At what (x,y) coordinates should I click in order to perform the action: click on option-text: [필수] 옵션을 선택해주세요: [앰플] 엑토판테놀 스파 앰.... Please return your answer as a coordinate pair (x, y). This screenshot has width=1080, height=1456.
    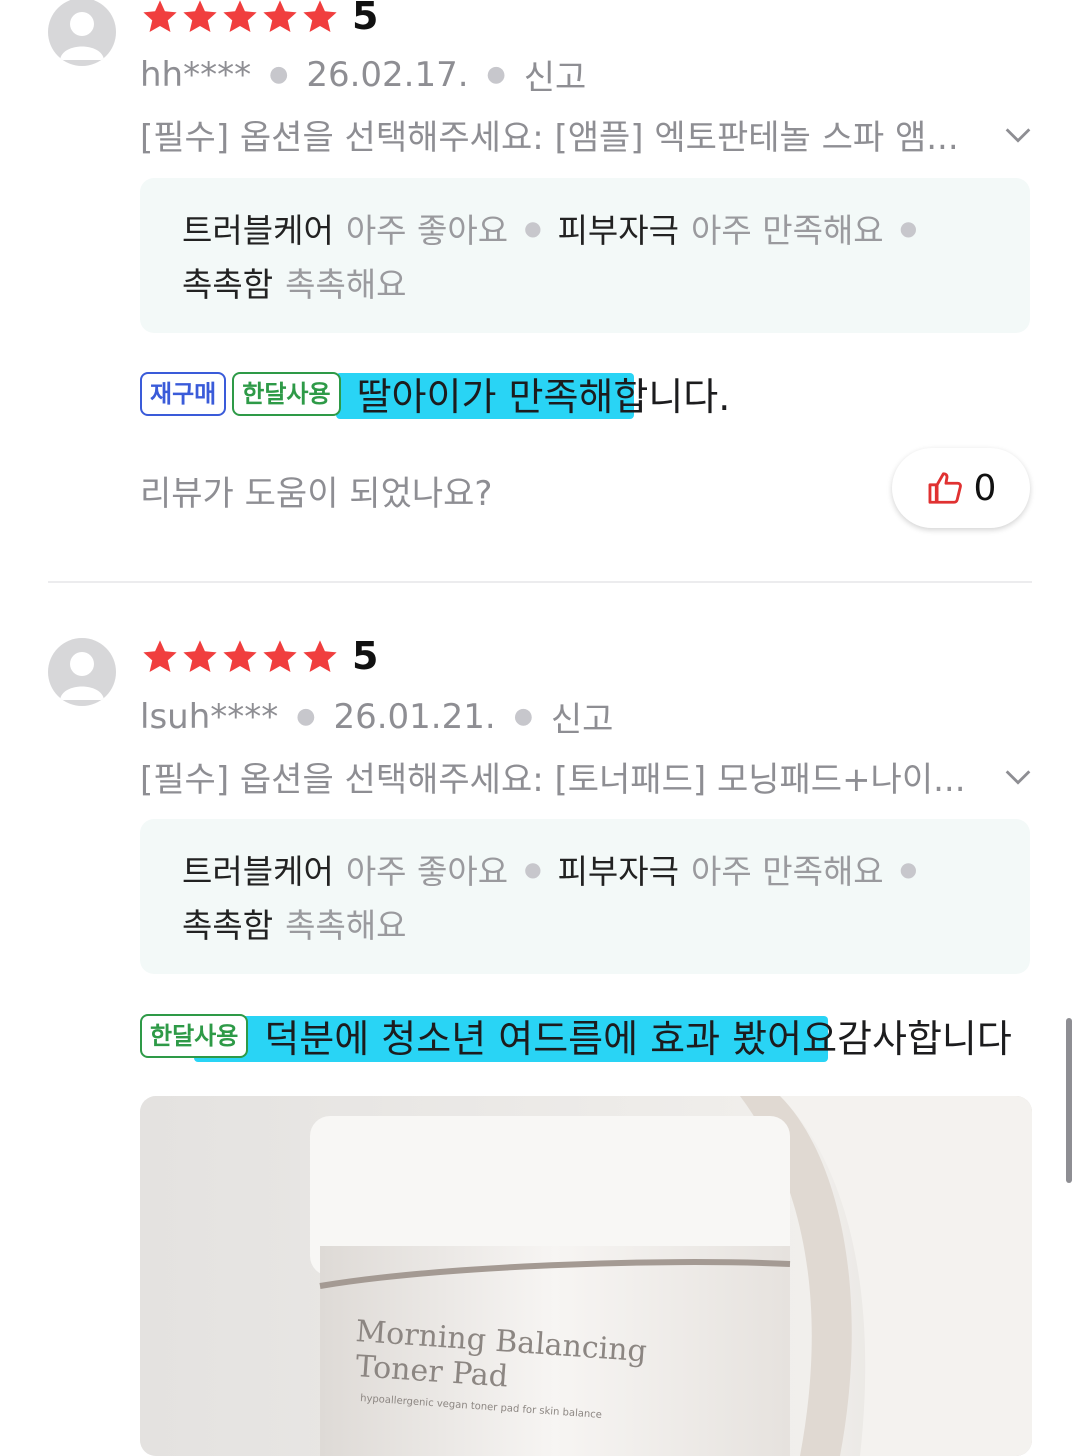
    Looking at the image, I should click on (549, 138).